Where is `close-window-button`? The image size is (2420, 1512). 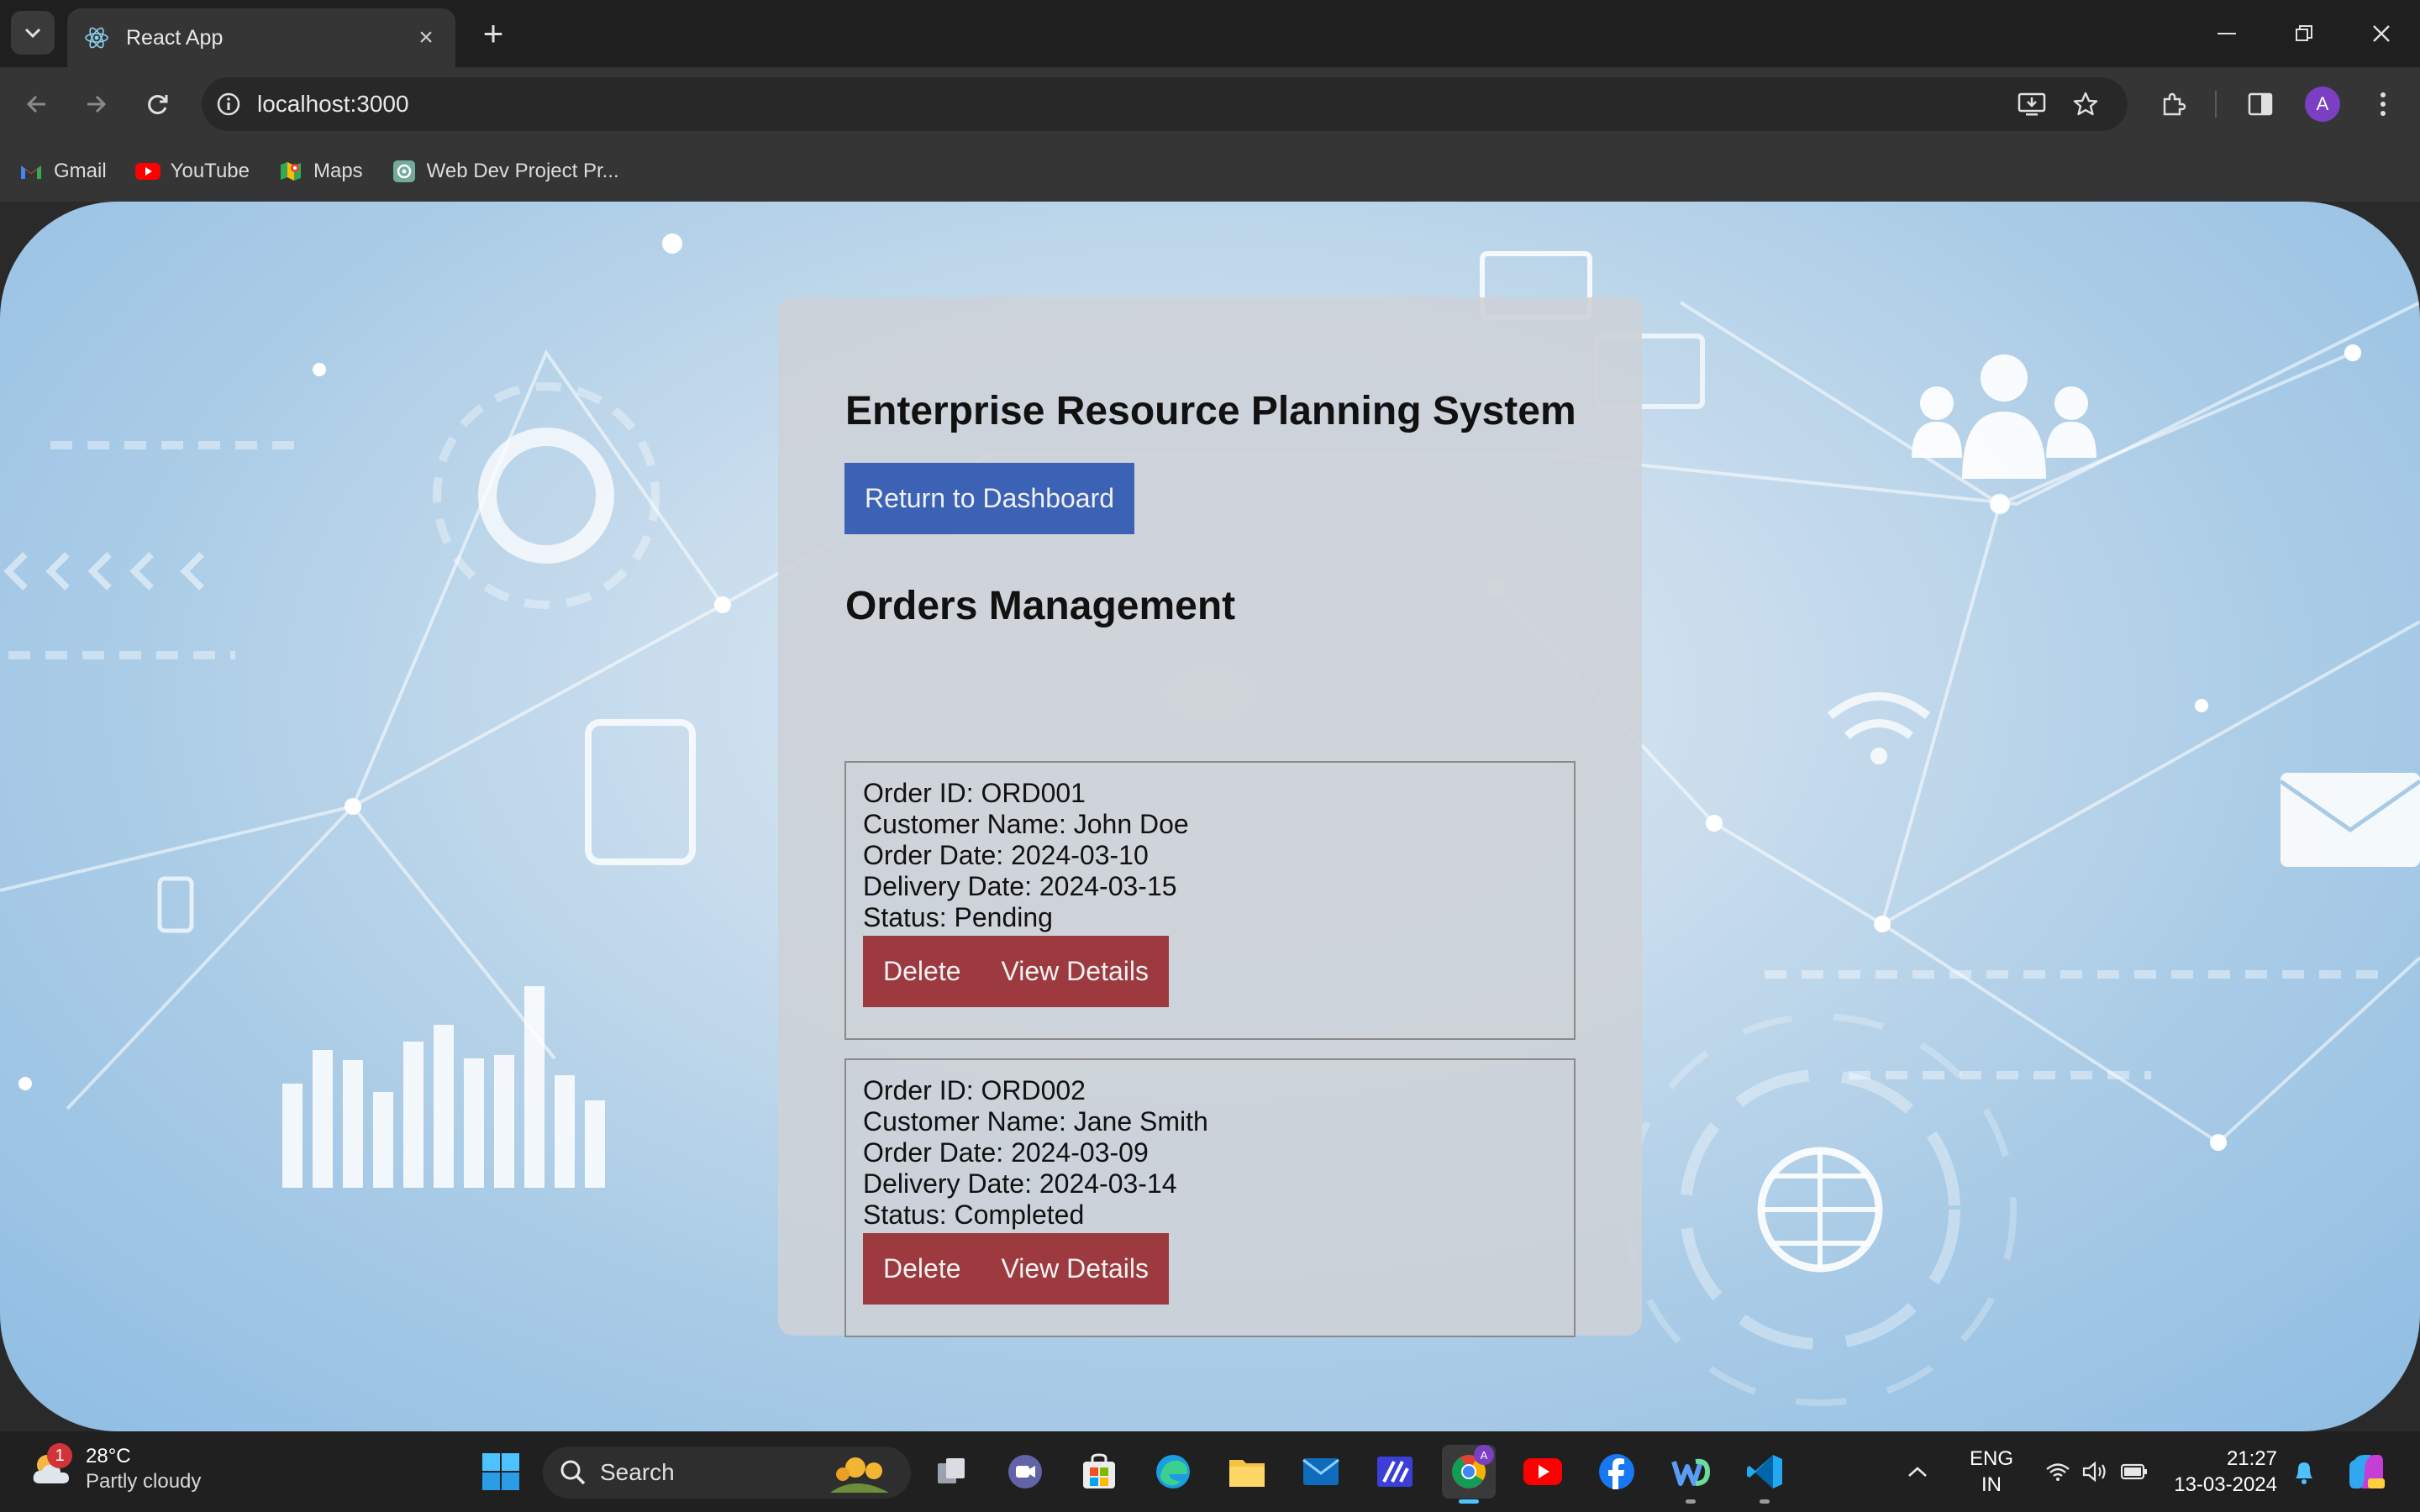 close-window-button is located at coordinates (2382, 33).